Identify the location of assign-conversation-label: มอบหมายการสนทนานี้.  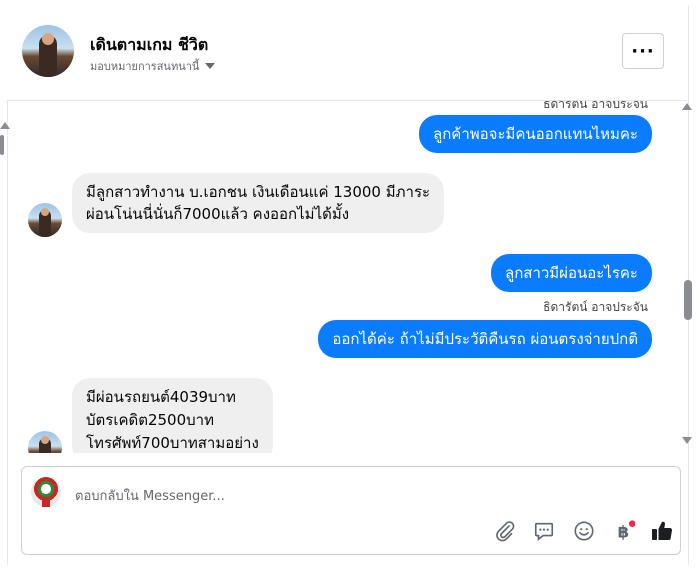
(145, 66).